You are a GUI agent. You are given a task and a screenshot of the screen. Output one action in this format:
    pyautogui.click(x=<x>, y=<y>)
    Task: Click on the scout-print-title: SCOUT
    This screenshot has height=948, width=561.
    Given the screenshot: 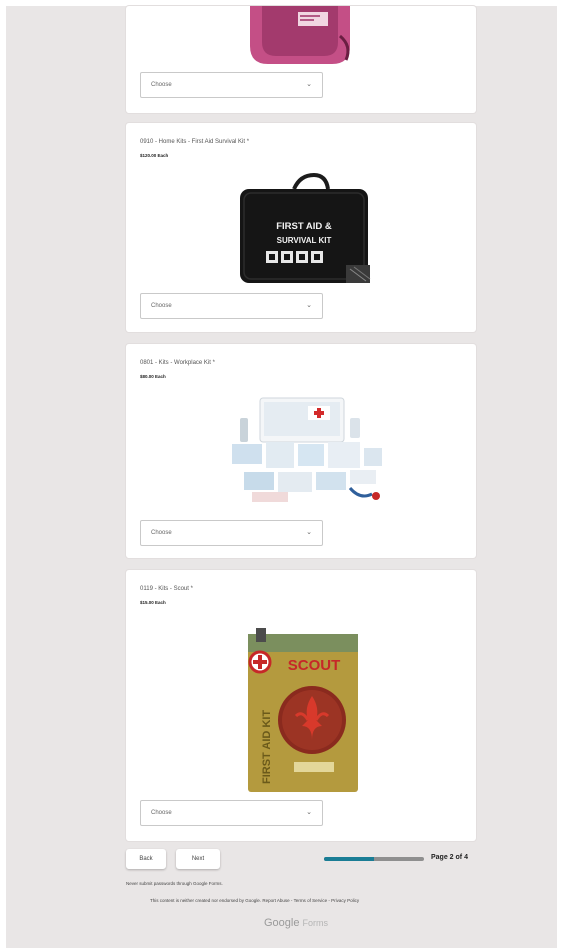 What is the action you would take?
    pyautogui.click(x=314, y=665)
    